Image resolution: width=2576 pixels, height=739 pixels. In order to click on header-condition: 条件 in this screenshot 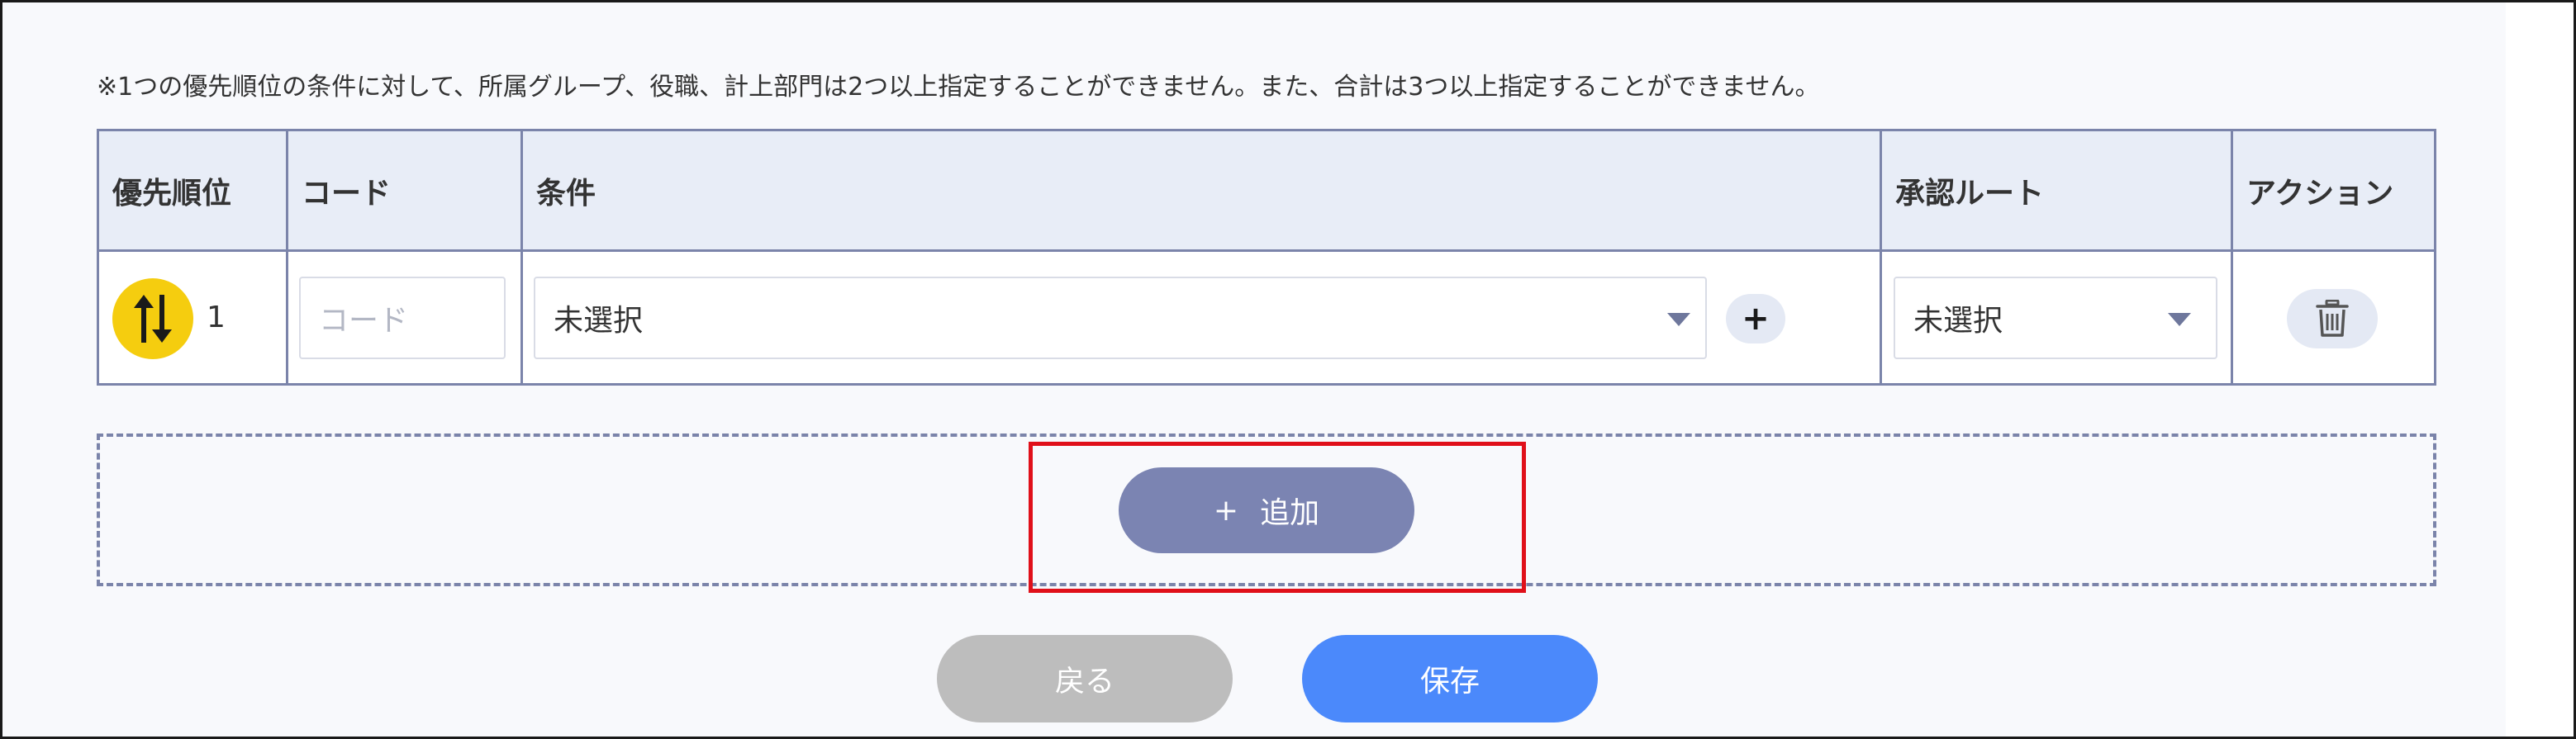, I will do `click(566, 193)`.